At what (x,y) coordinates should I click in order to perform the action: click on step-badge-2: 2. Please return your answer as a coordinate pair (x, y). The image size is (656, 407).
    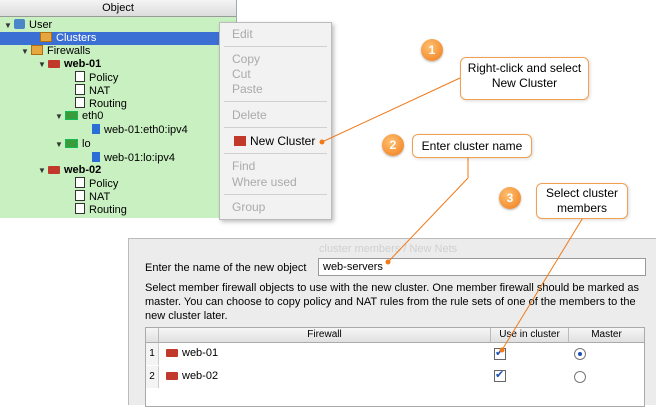
    Looking at the image, I should click on (393, 145).